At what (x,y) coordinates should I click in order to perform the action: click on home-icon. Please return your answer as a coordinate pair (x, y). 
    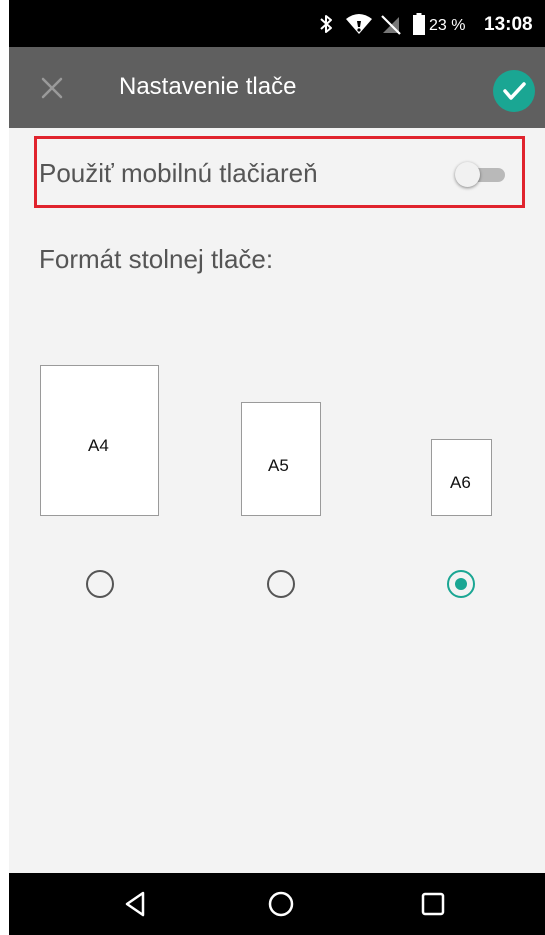
    Looking at the image, I should click on (281, 904).